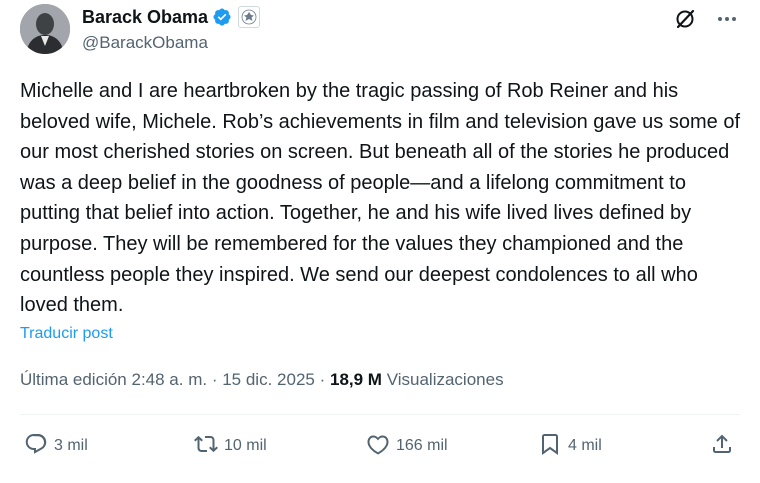  Describe the element at coordinates (113, 379) in the screenshot. I see `edited-label: Última edición 2:48 a. m.` at that location.